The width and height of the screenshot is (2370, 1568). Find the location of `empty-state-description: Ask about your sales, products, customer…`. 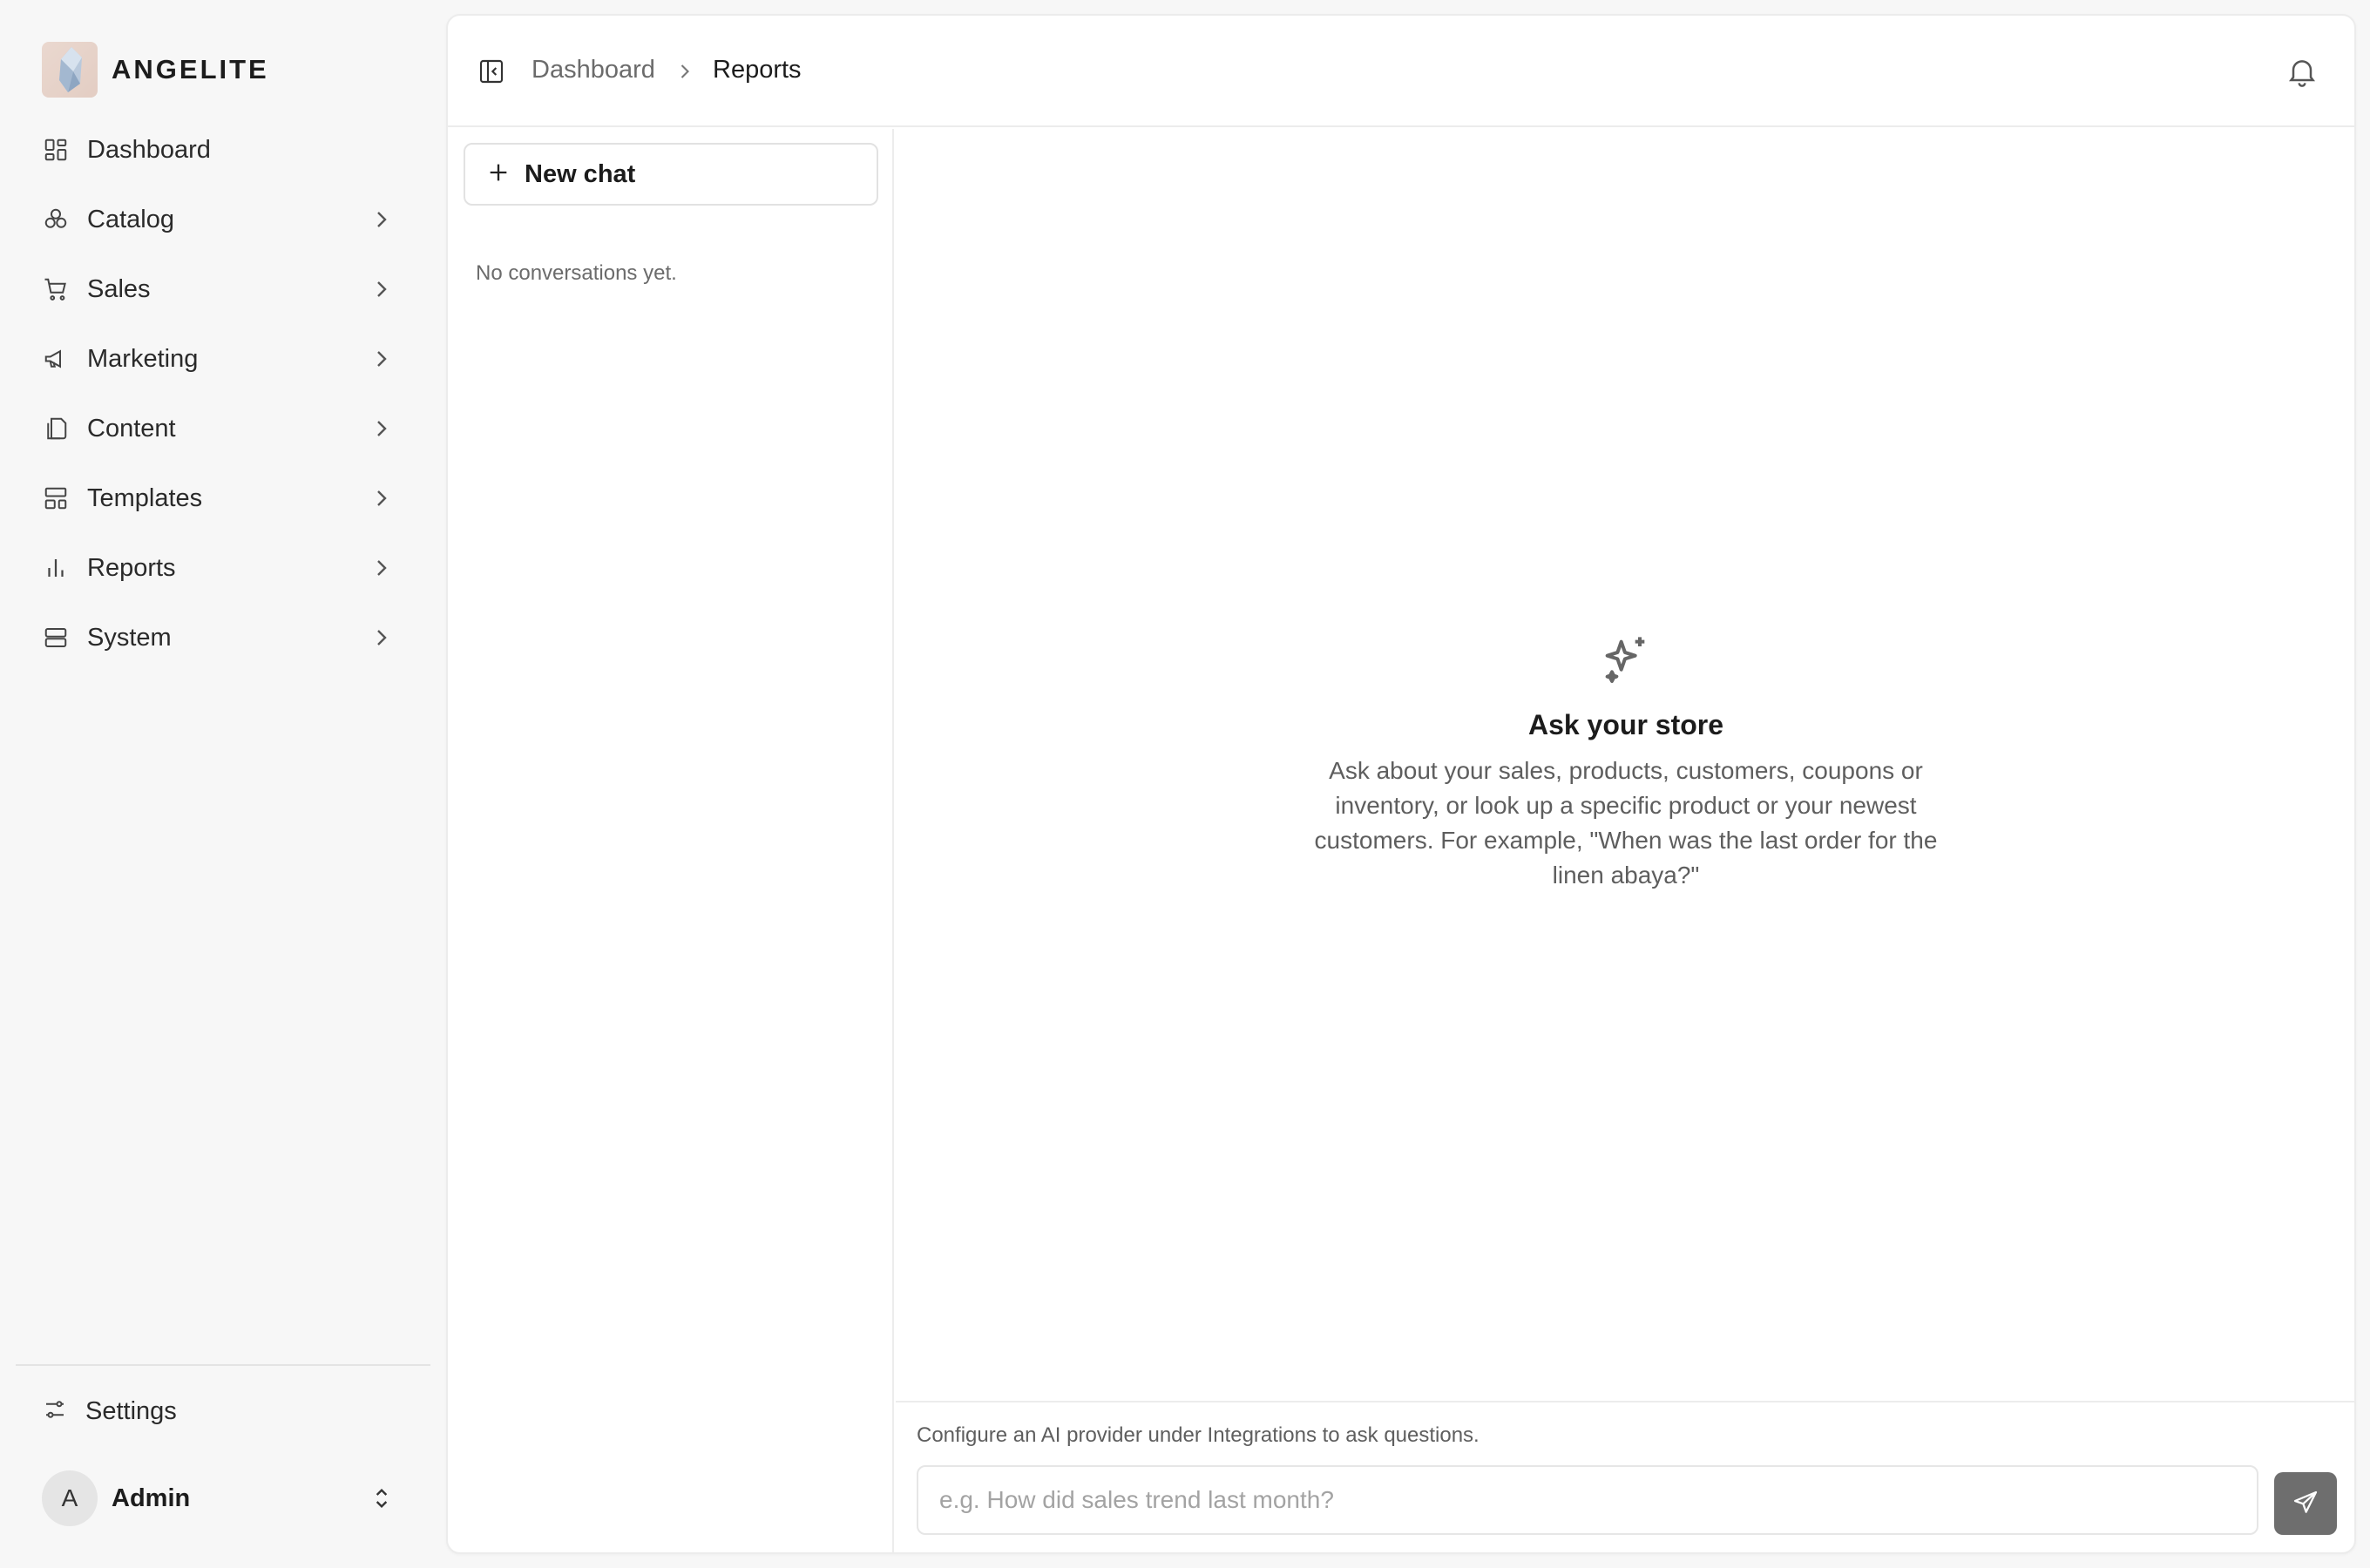

empty-state-description: Ask about your sales, products, customer… is located at coordinates (1626, 823).